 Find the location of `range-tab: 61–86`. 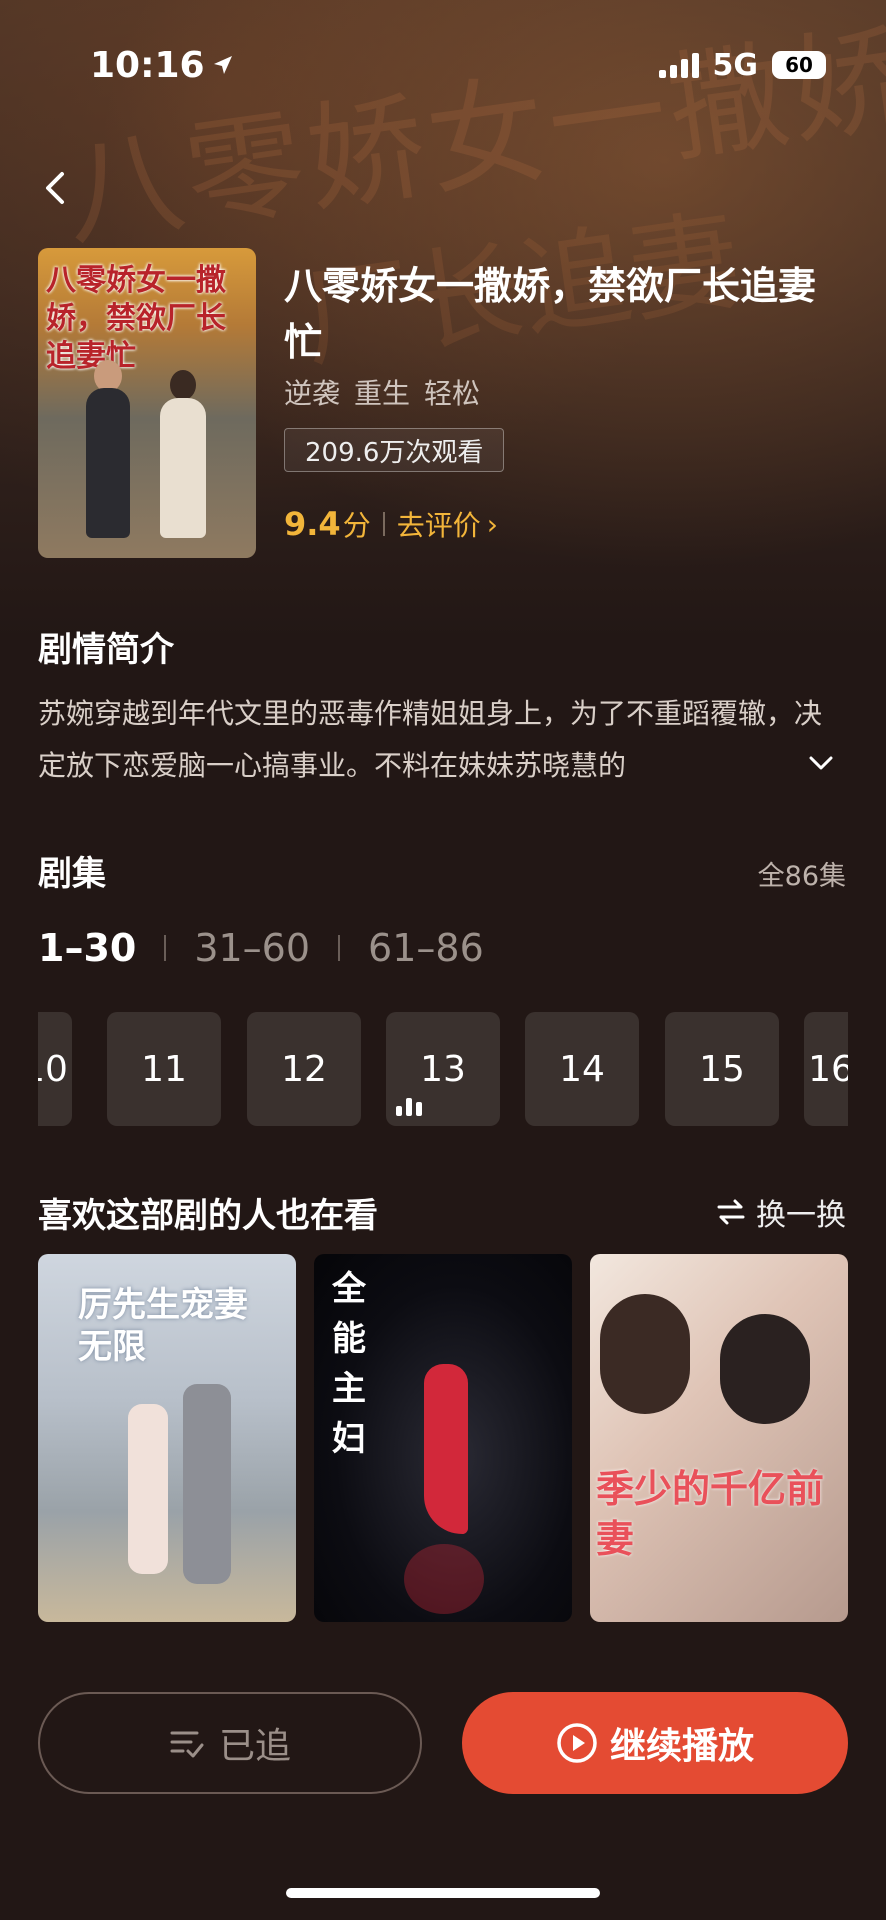

range-tab: 61–86 is located at coordinates (426, 948).